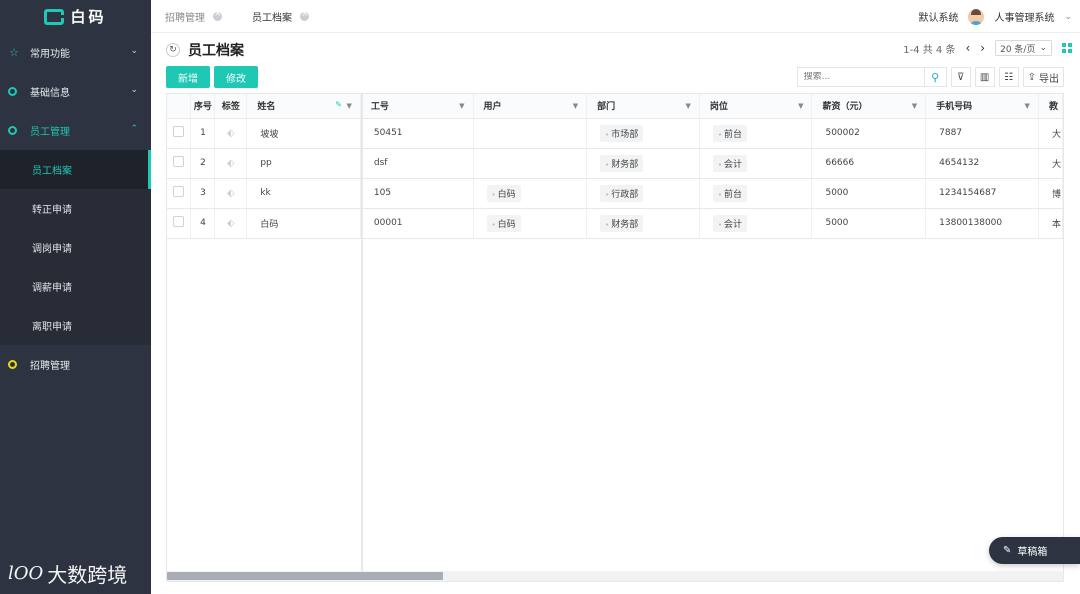  I want to click on cell-education: 本, so click(1050, 223).